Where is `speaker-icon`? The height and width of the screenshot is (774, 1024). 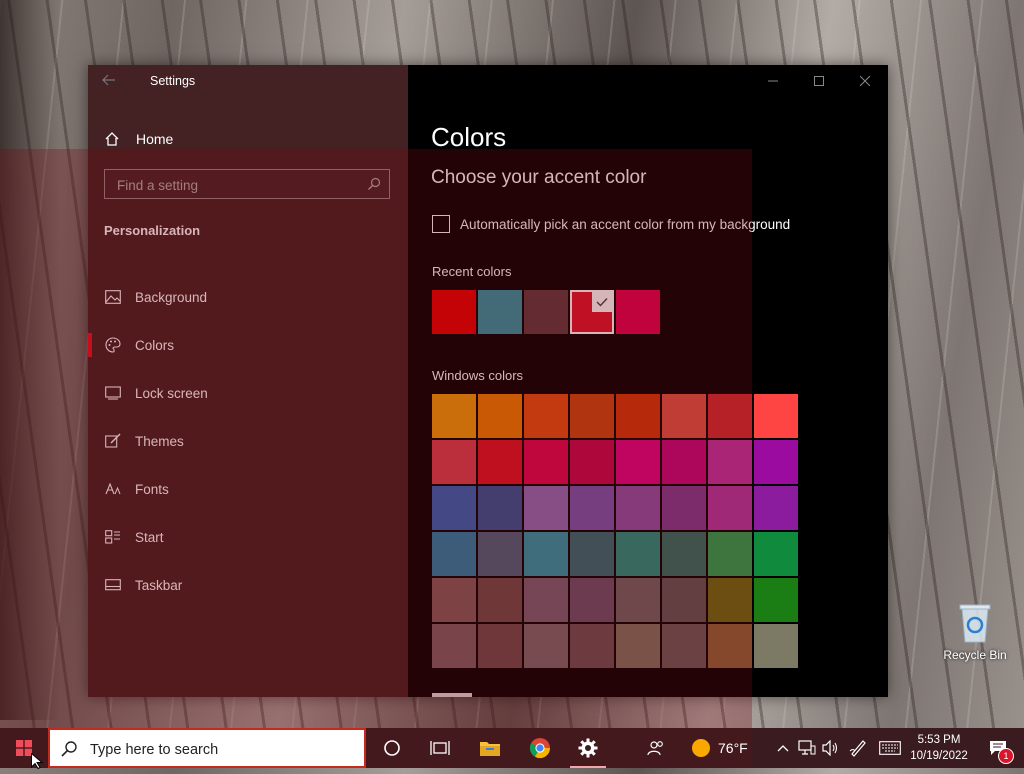
speaker-icon is located at coordinates (830, 748).